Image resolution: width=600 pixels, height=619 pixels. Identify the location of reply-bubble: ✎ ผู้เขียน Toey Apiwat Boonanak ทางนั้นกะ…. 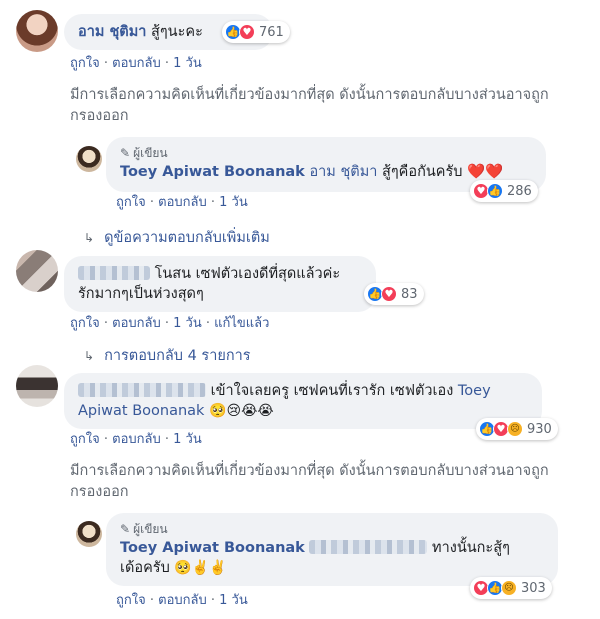
(332, 549).